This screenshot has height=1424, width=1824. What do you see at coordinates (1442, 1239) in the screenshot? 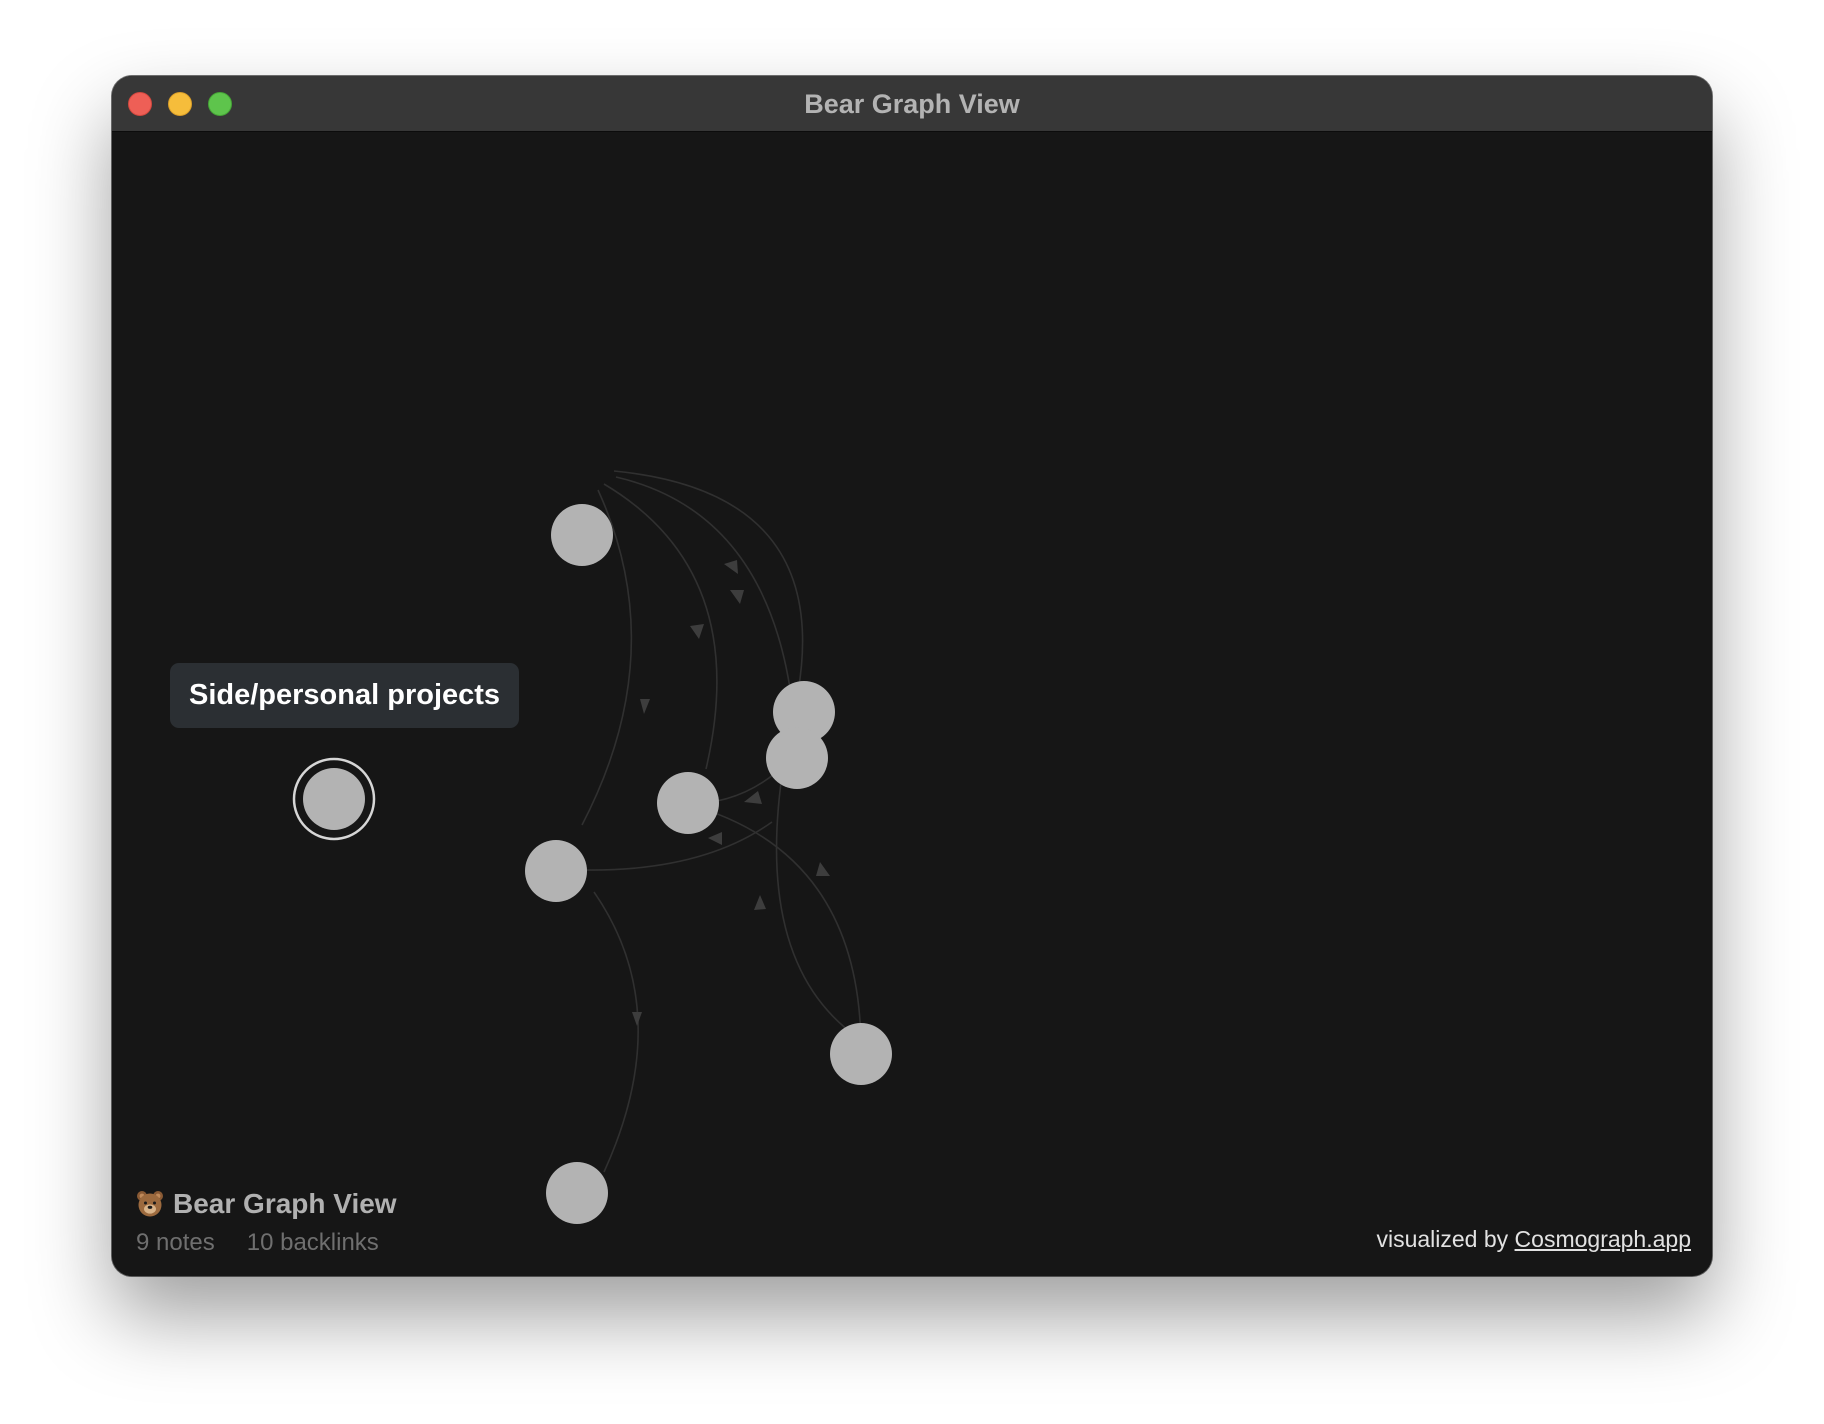
I see `credit-prefix: visualized by` at bounding box center [1442, 1239].